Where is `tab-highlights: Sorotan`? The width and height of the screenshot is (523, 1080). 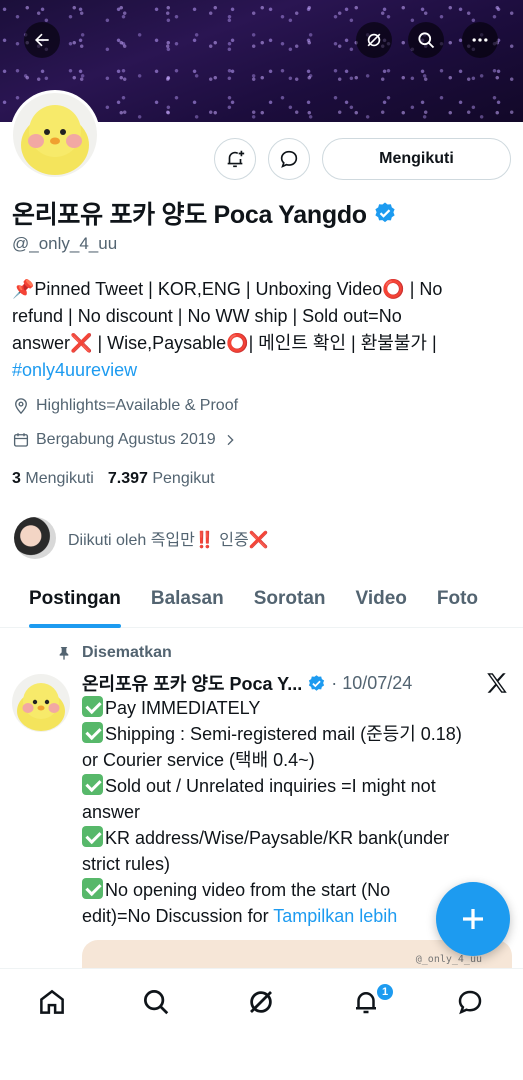
tab-highlights: Sorotan is located at coordinates (290, 599).